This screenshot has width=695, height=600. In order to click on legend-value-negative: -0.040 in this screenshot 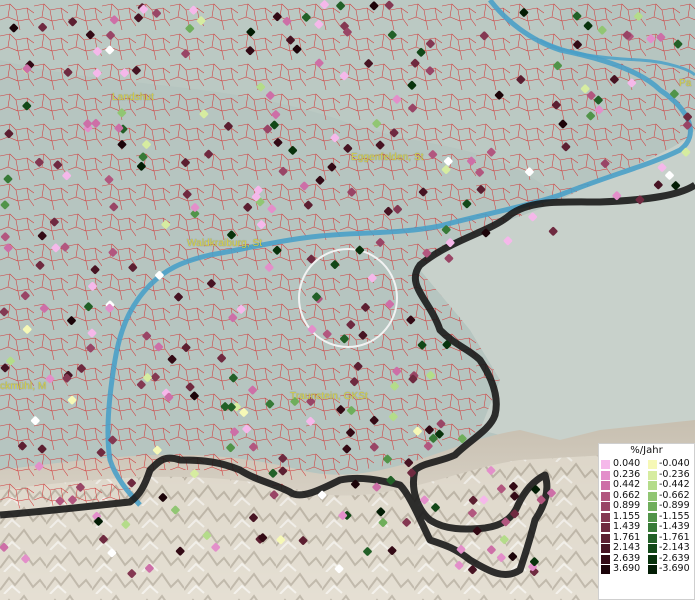, I will do `click(674, 463)`.